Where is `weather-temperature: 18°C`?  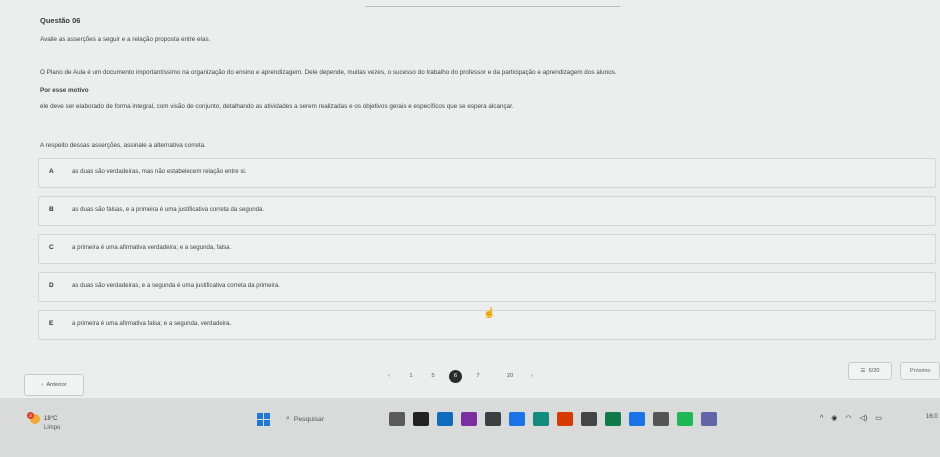
weather-temperature: 18°C is located at coordinates (51, 419).